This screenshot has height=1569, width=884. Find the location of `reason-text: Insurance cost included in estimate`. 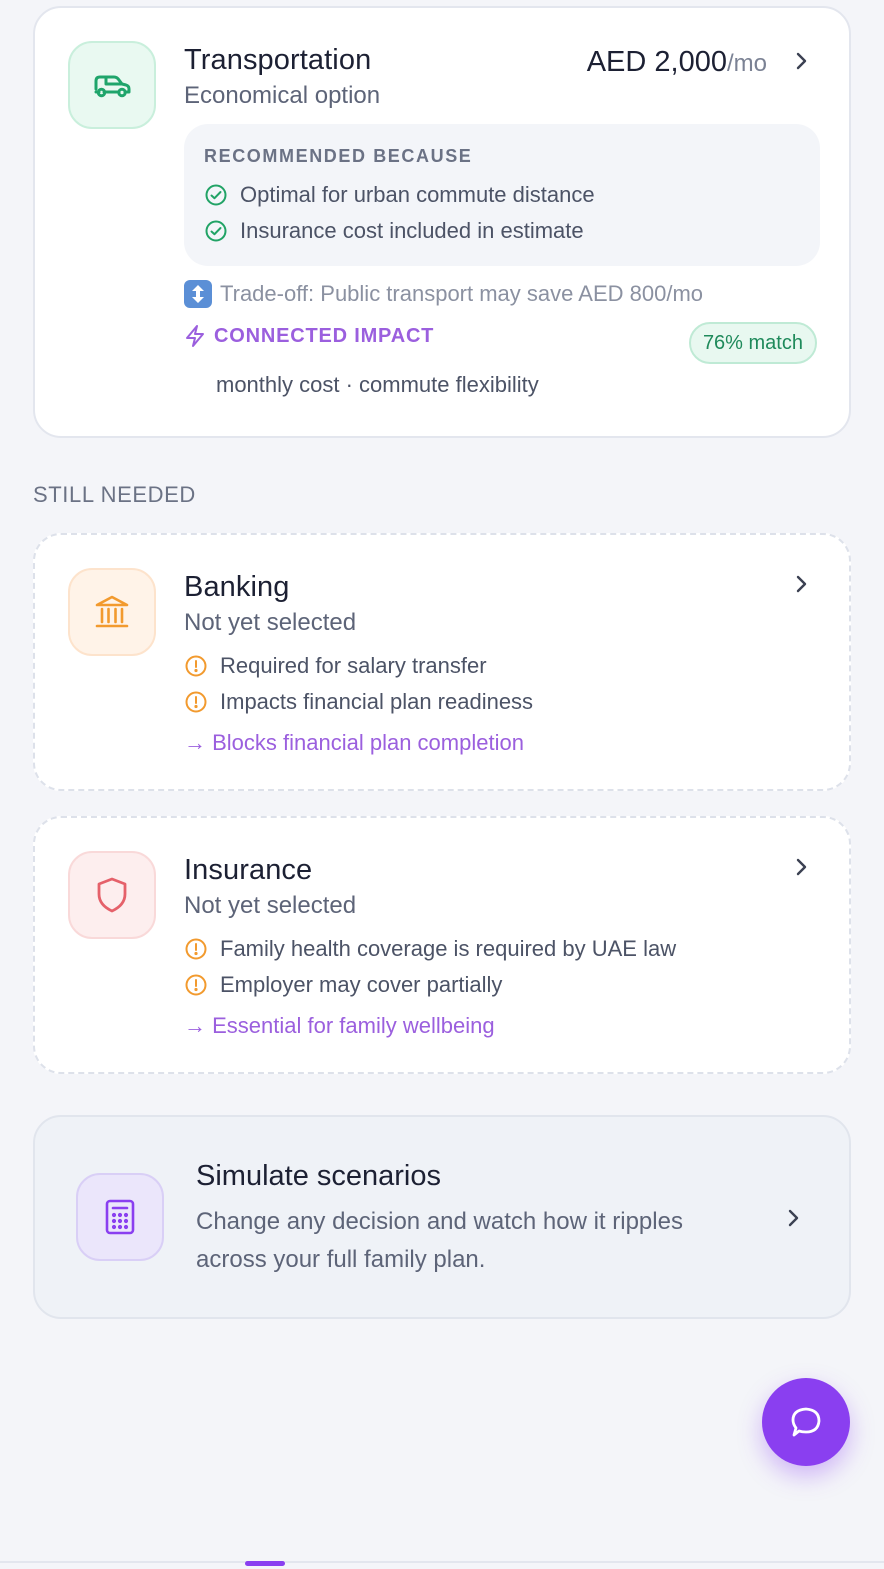

reason-text: Insurance cost included in estimate is located at coordinates (412, 230).